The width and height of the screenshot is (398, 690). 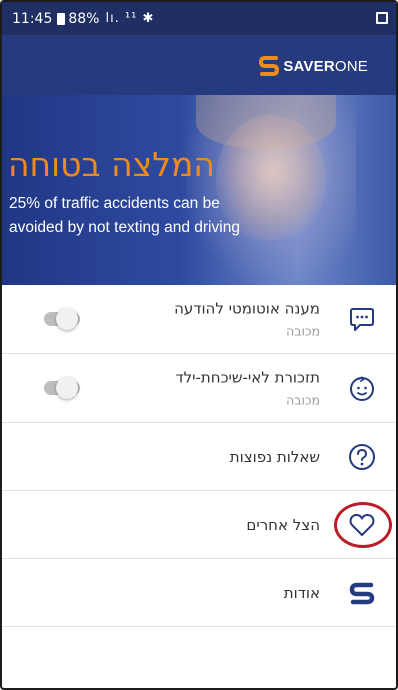 I want to click on saverone-logo: SAVERONE, so click(x=313, y=66).